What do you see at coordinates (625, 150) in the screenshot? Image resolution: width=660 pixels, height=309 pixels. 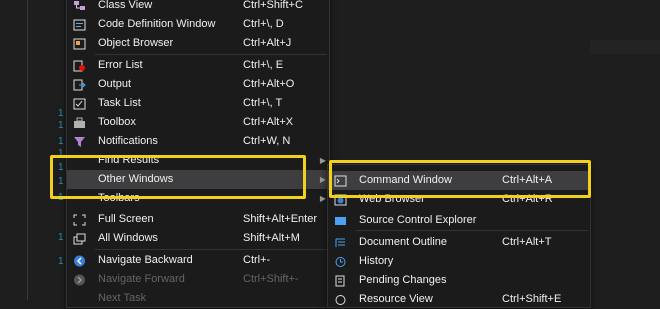 I see `editor-background` at bounding box center [625, 150].